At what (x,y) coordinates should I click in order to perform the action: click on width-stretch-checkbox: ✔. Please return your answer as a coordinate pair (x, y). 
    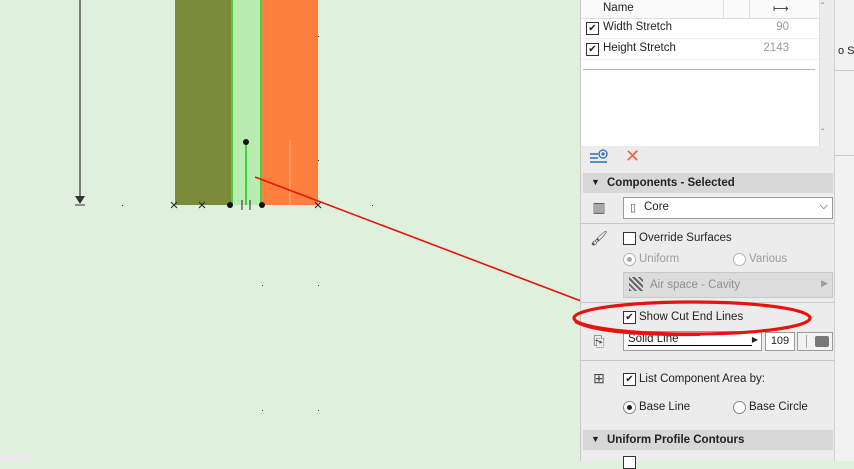
    Looking at the image, I should click on (592, 28).